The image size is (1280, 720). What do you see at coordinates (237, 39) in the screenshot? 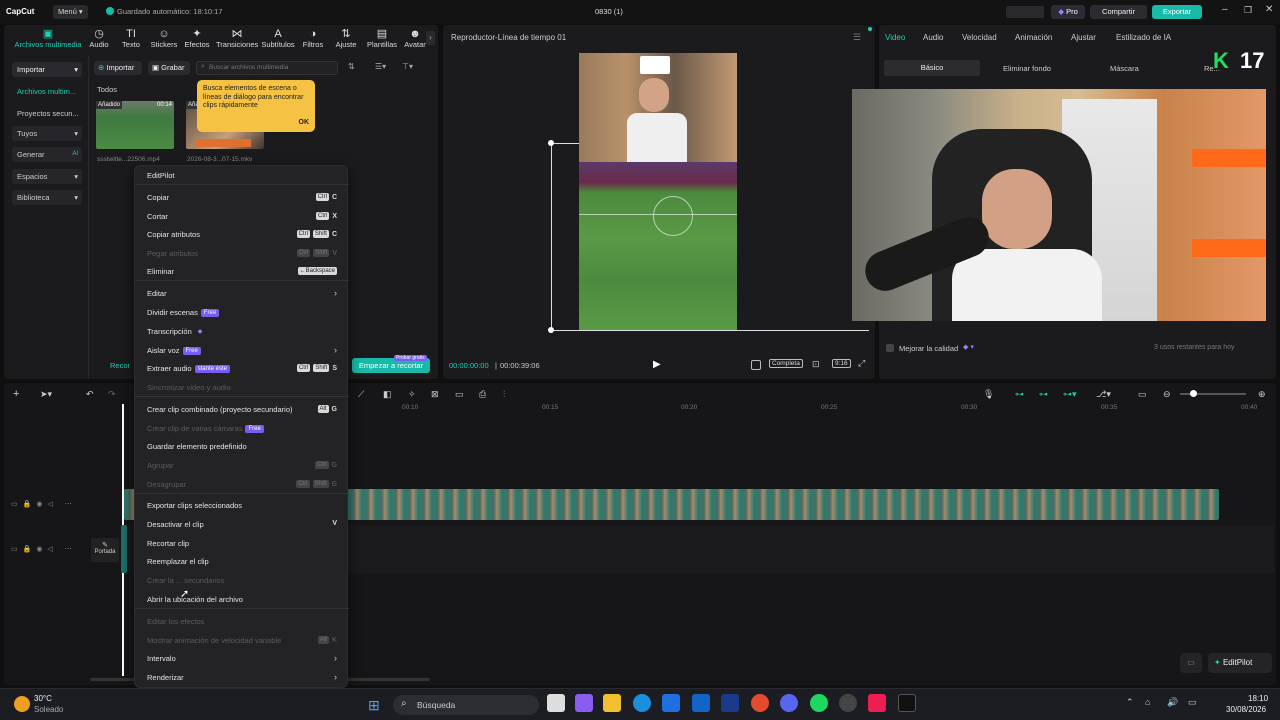
I see `tab-transitions: ⋈ Transiciones` at bounding box center [237, 39].